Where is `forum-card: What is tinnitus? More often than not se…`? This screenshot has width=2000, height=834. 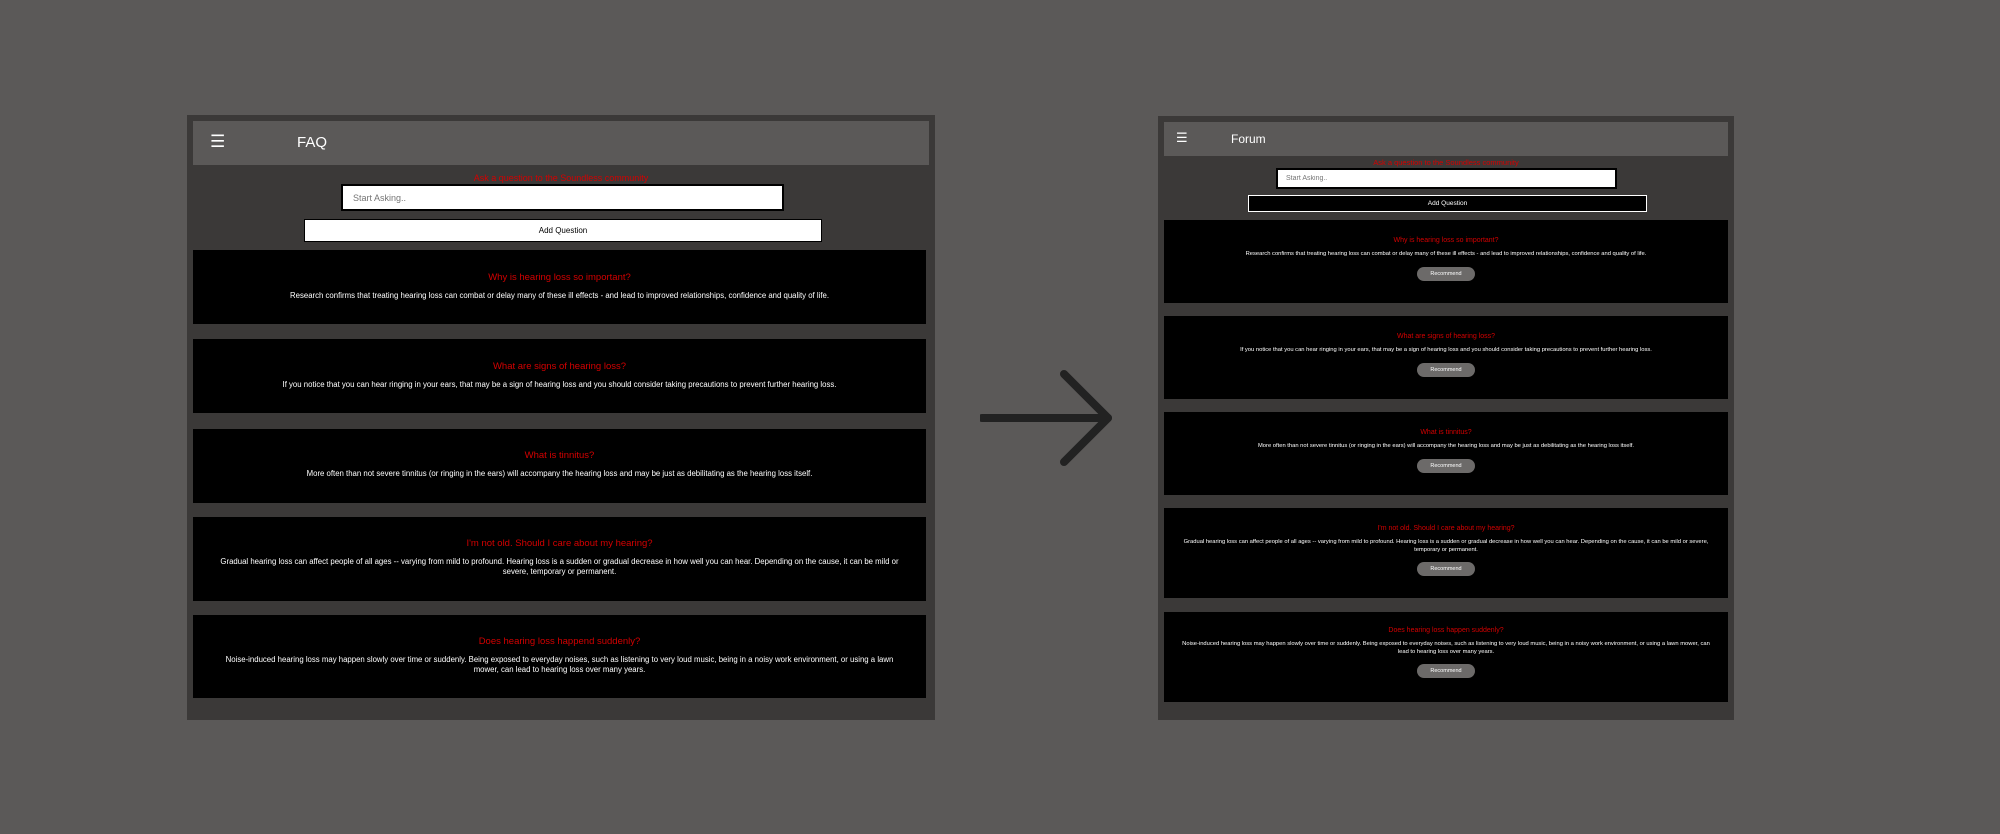
forum-card: What is tinnitus? More often than not se… is located at coordinates (1446, 453).